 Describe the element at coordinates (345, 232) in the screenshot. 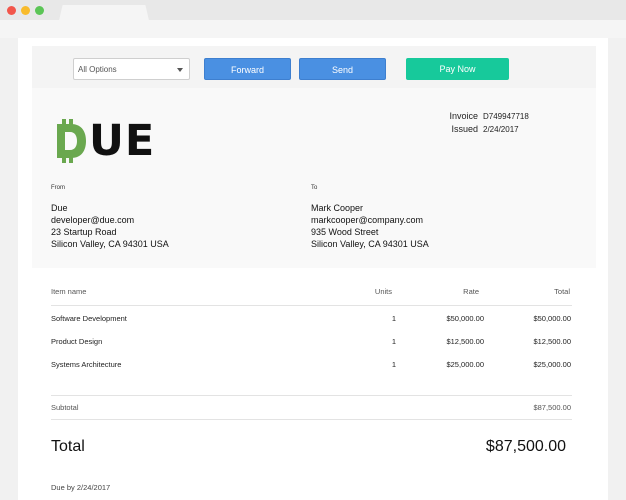

I see `to-street: 935 Wood Street` at that location.